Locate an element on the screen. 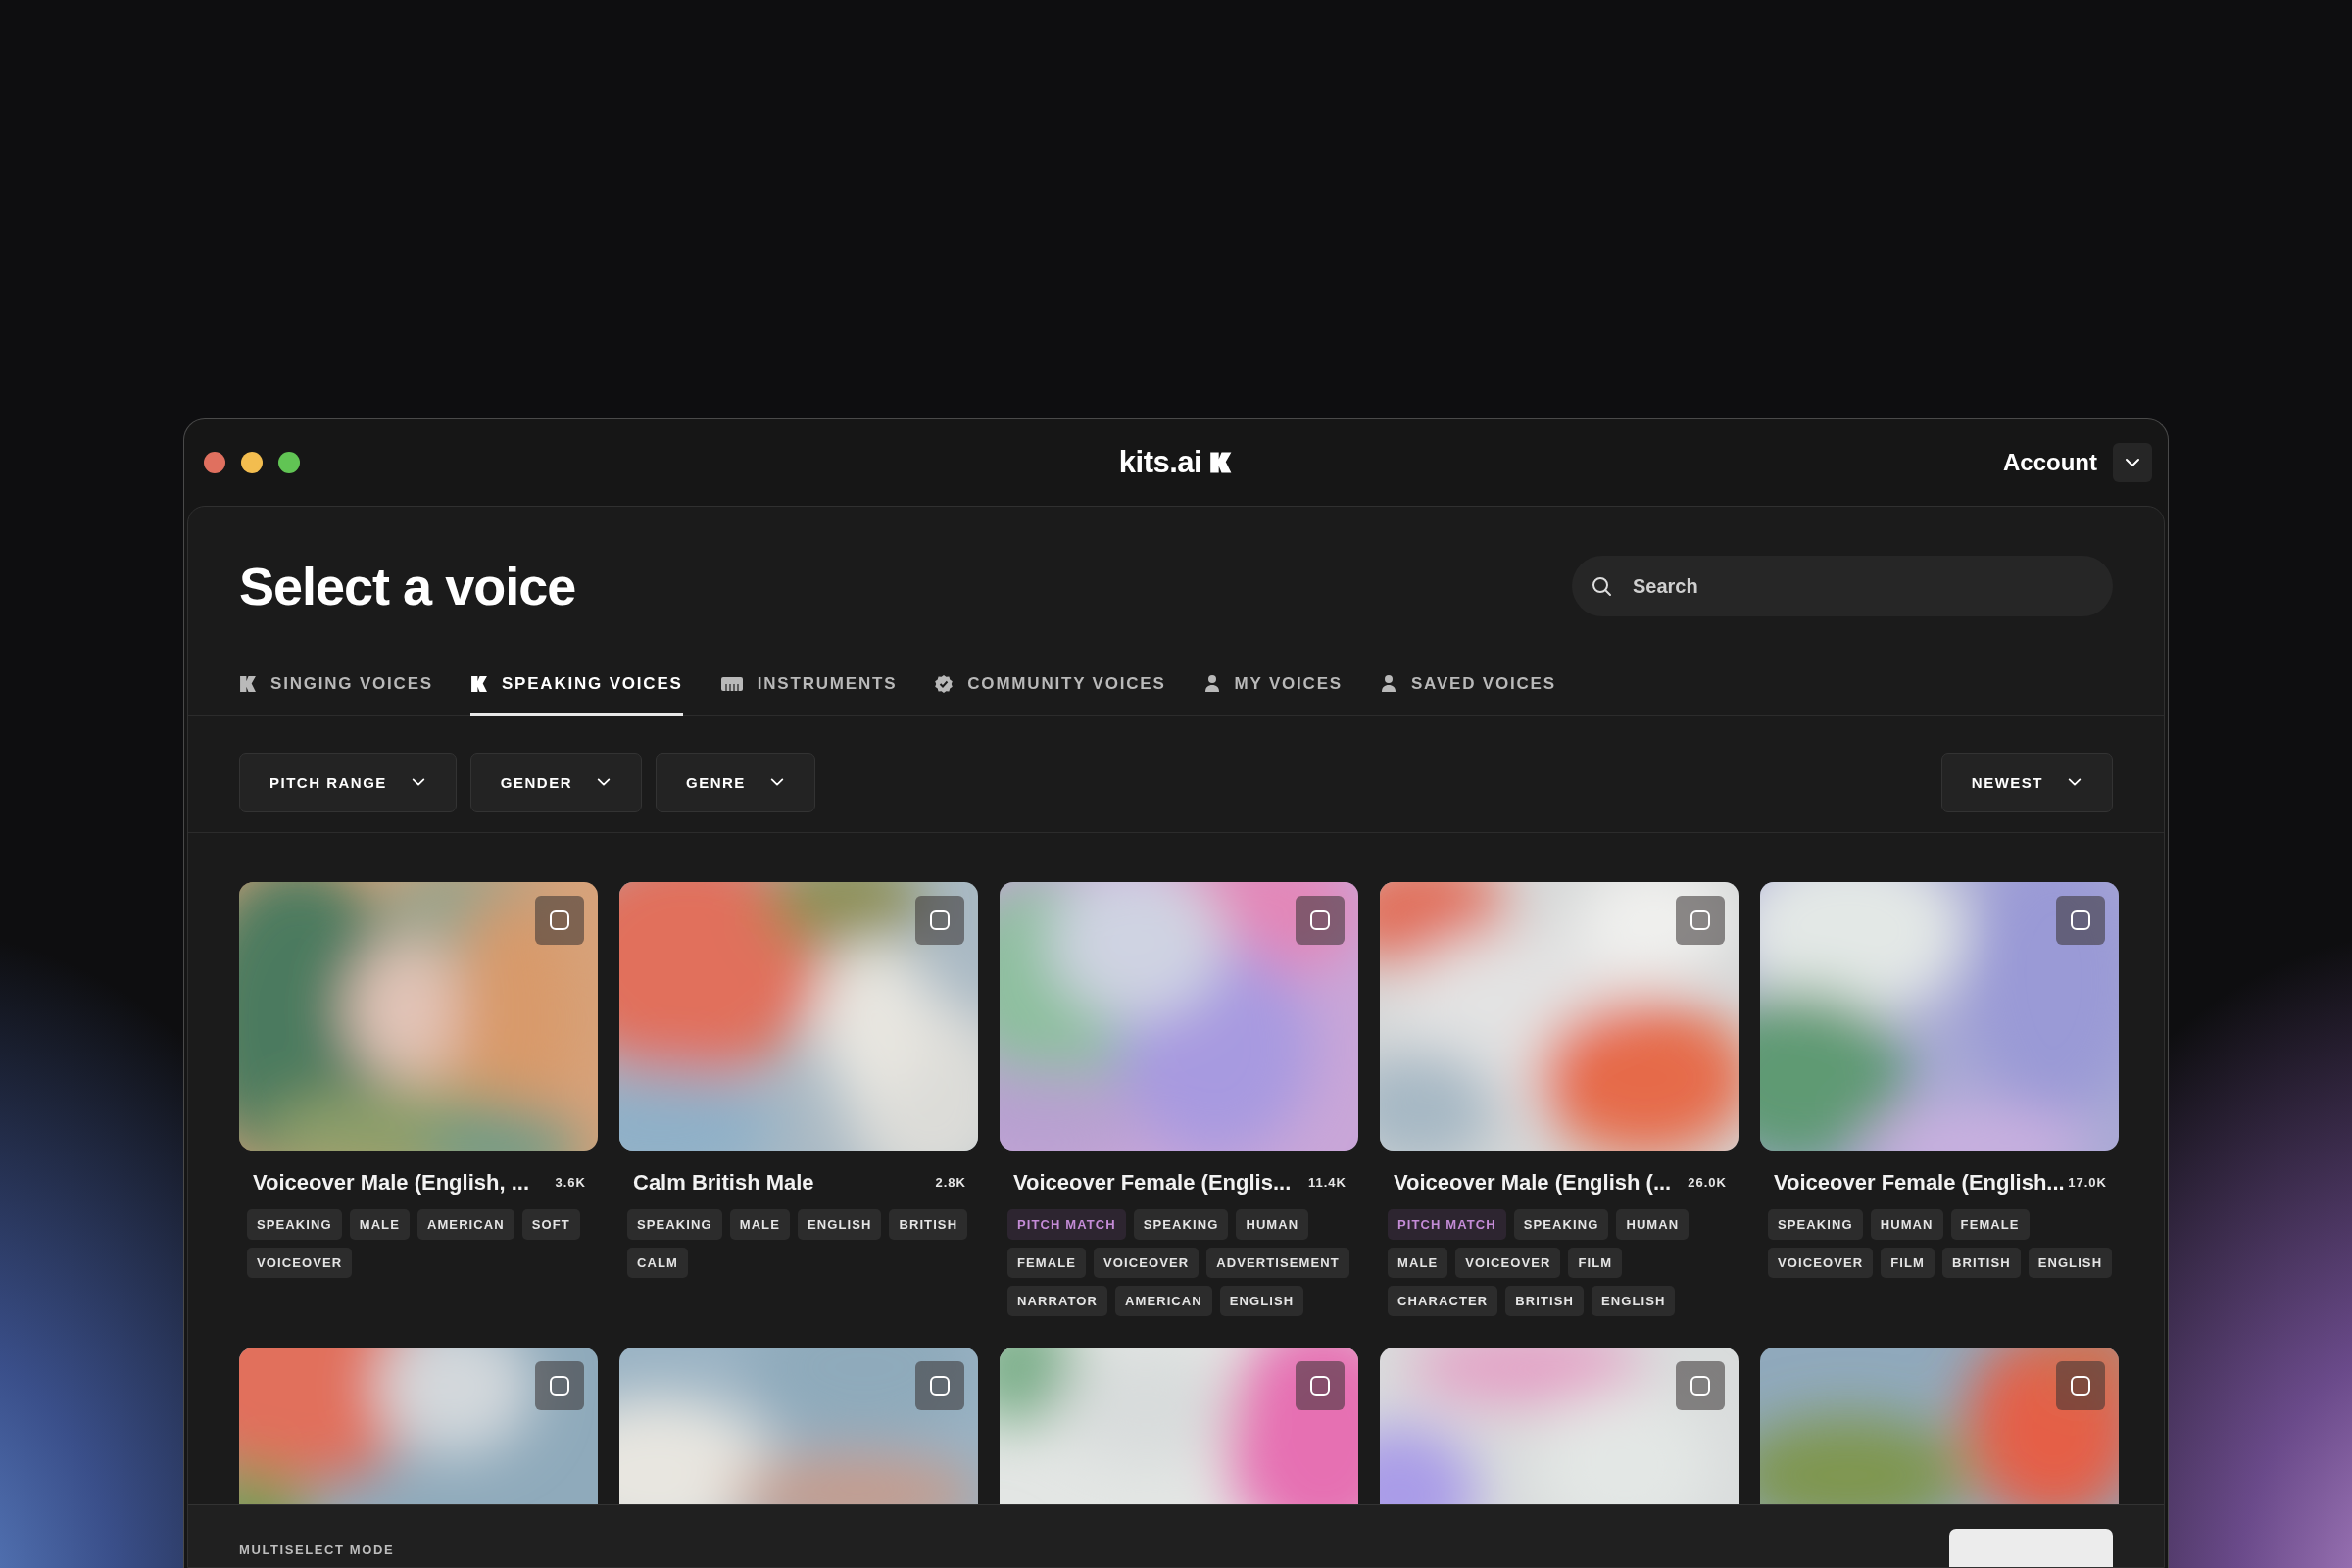 This screenshot has width=2352, height=1568. tab: SAVED VOICES is located at coordinates (1467, 685).